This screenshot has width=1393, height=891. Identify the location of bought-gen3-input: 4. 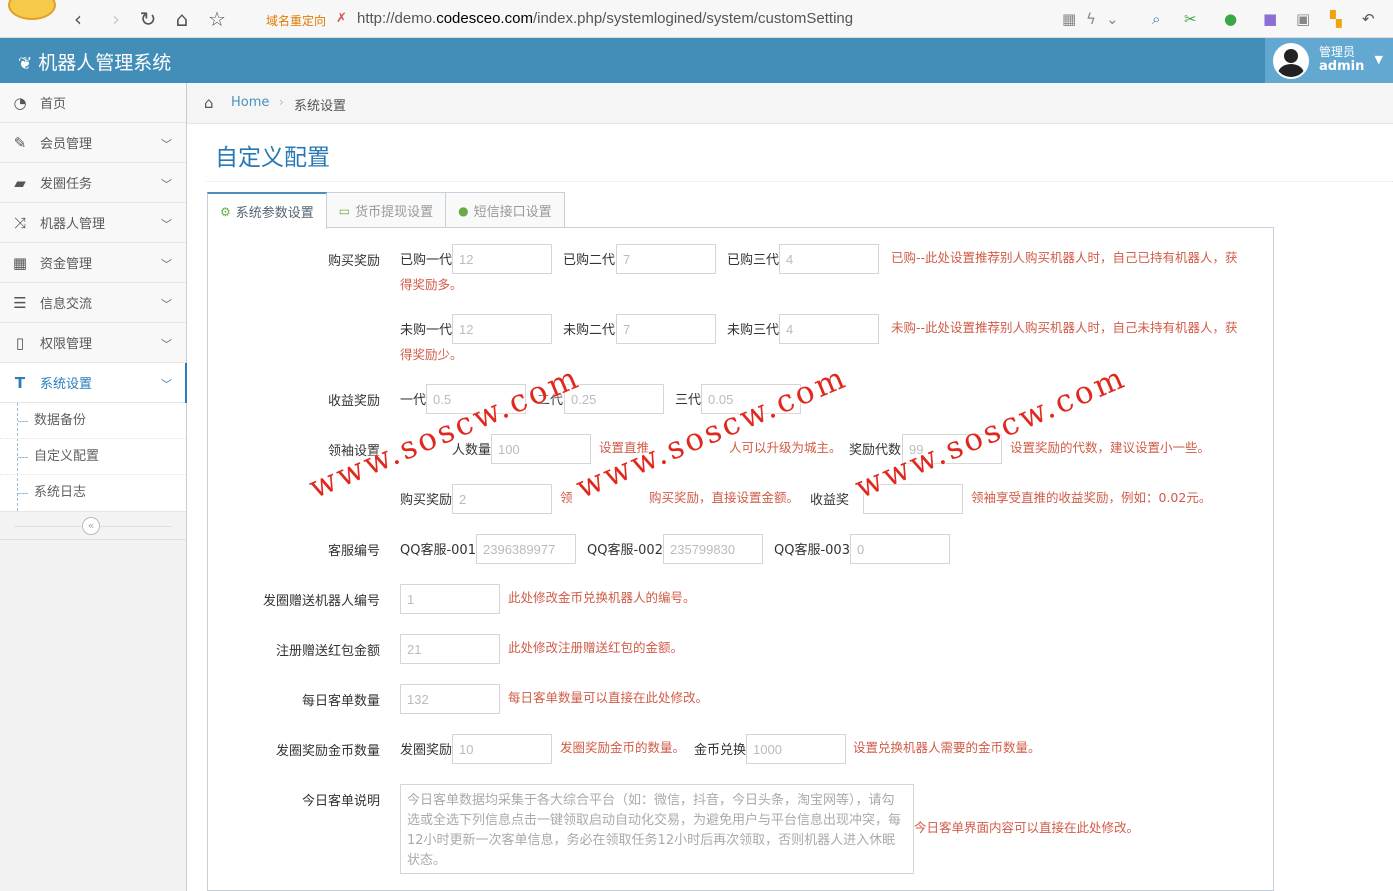
(829, 259).